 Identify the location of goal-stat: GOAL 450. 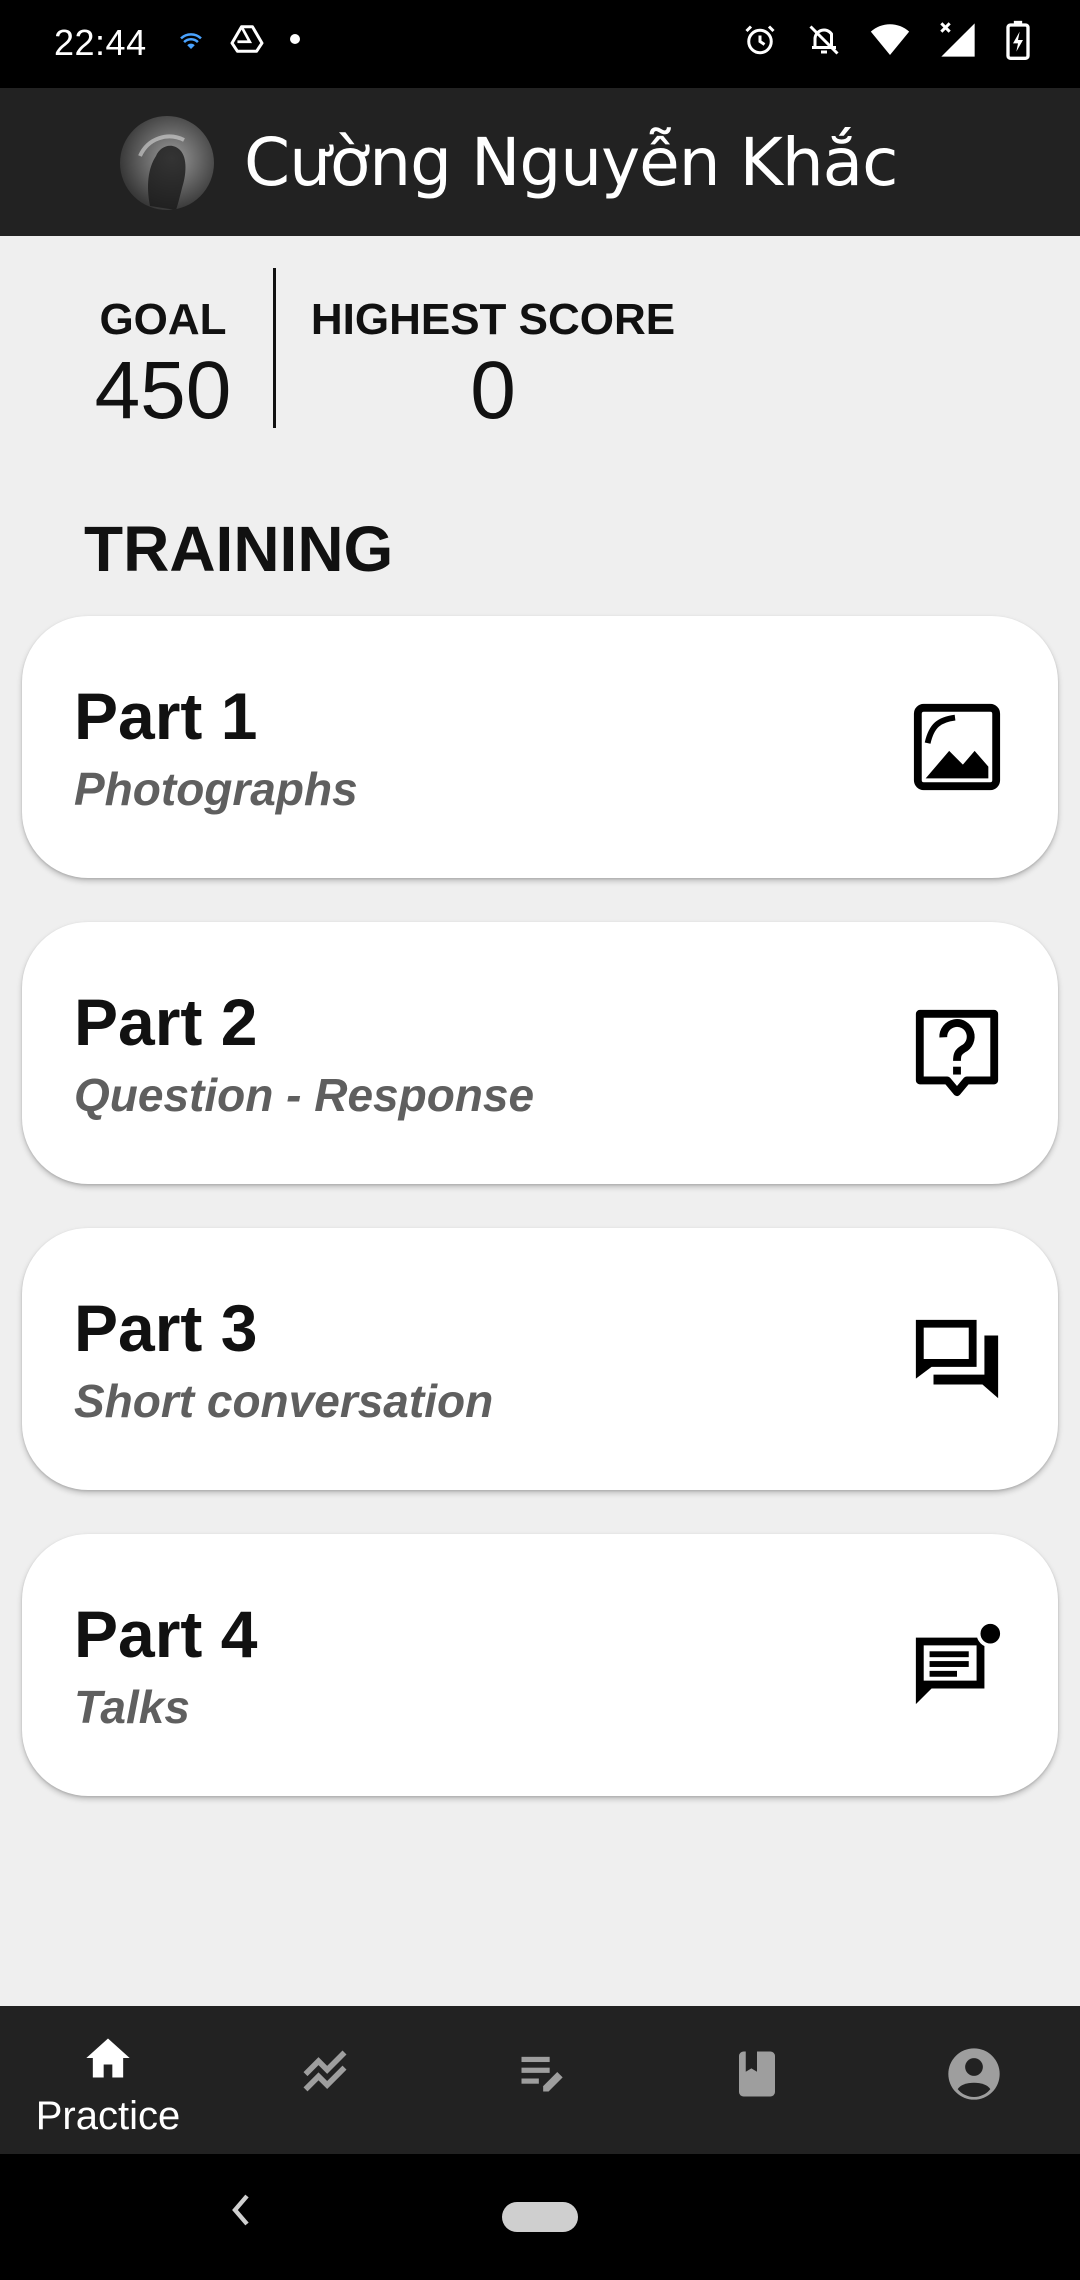
(163, 365).